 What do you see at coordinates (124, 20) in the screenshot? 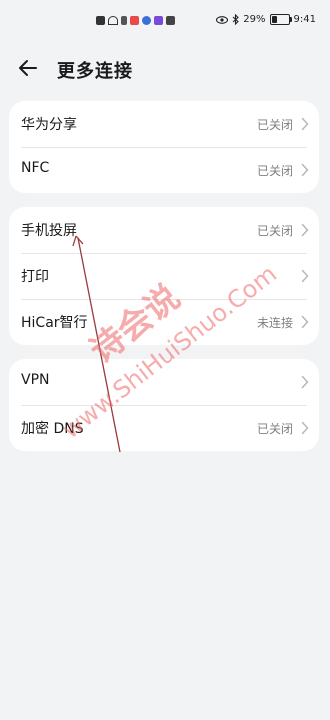
I see `hourglass-icon` at bounding box center [124, 20].